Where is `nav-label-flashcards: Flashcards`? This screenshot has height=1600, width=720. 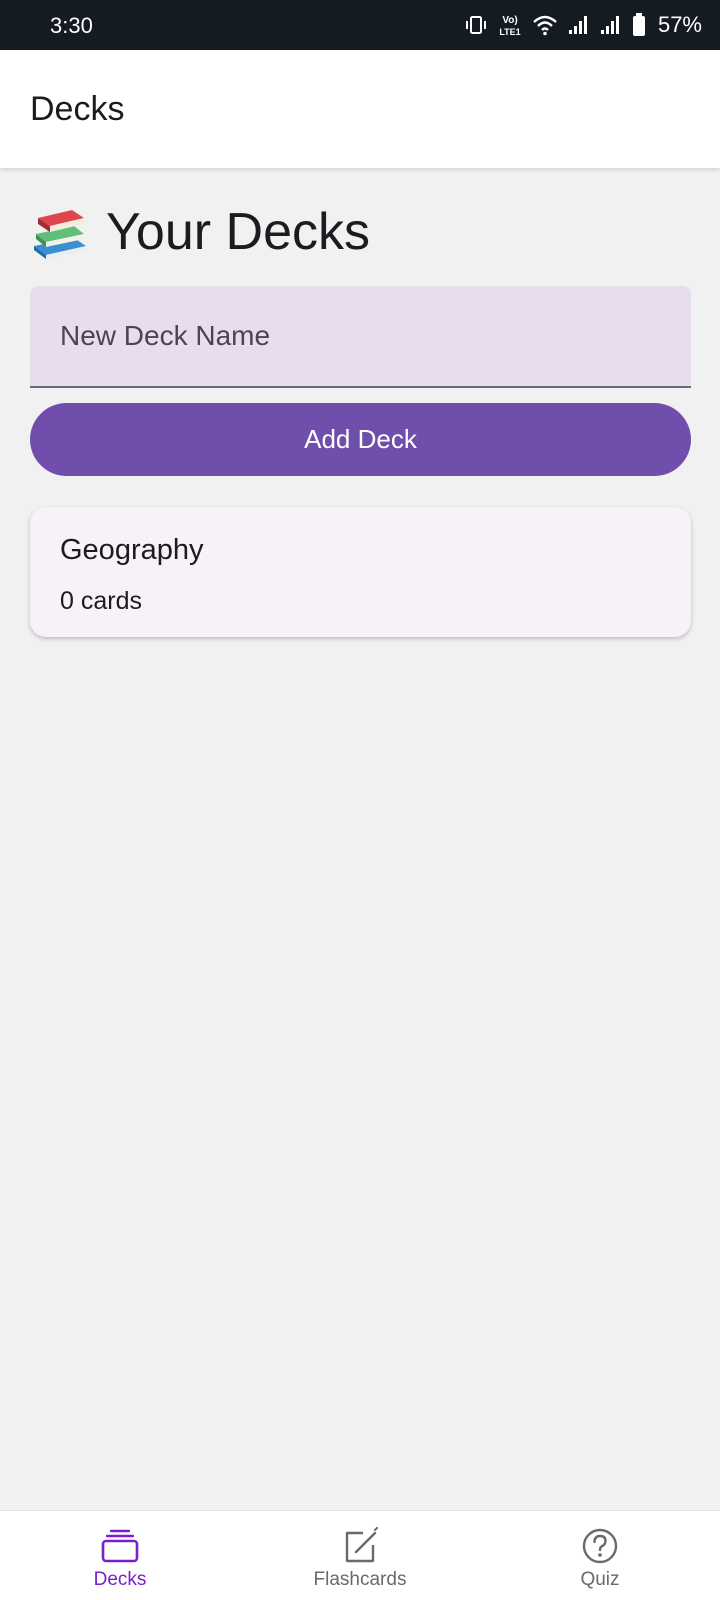
nav-label-flashcards: Flashcards is located at coordinates (360, 1579).